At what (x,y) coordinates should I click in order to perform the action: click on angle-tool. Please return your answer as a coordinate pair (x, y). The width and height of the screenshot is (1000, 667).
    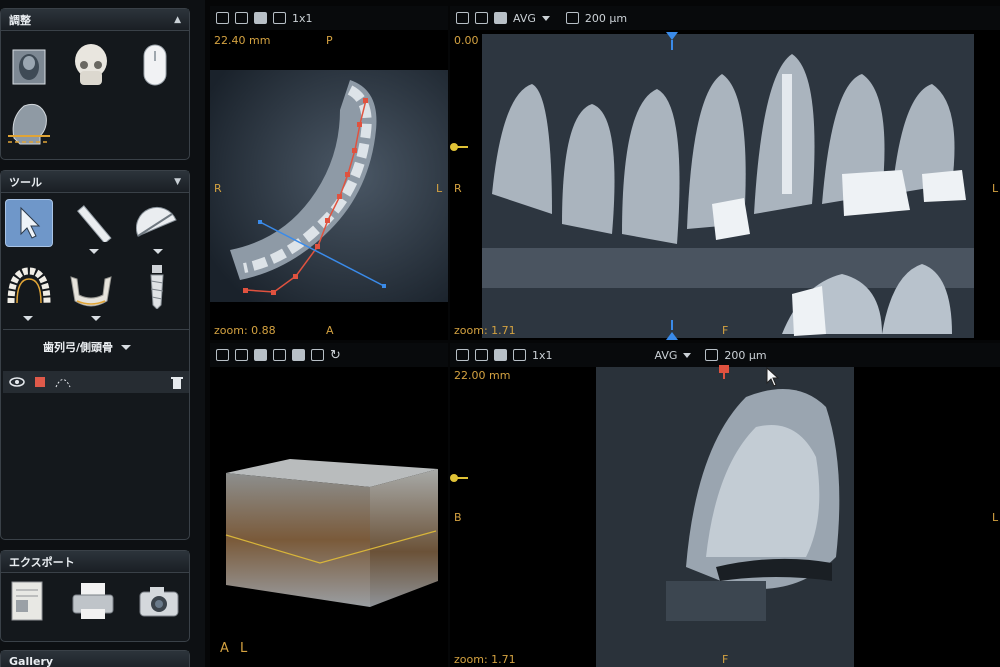
    Looking at the image, I should click on (157, 223).